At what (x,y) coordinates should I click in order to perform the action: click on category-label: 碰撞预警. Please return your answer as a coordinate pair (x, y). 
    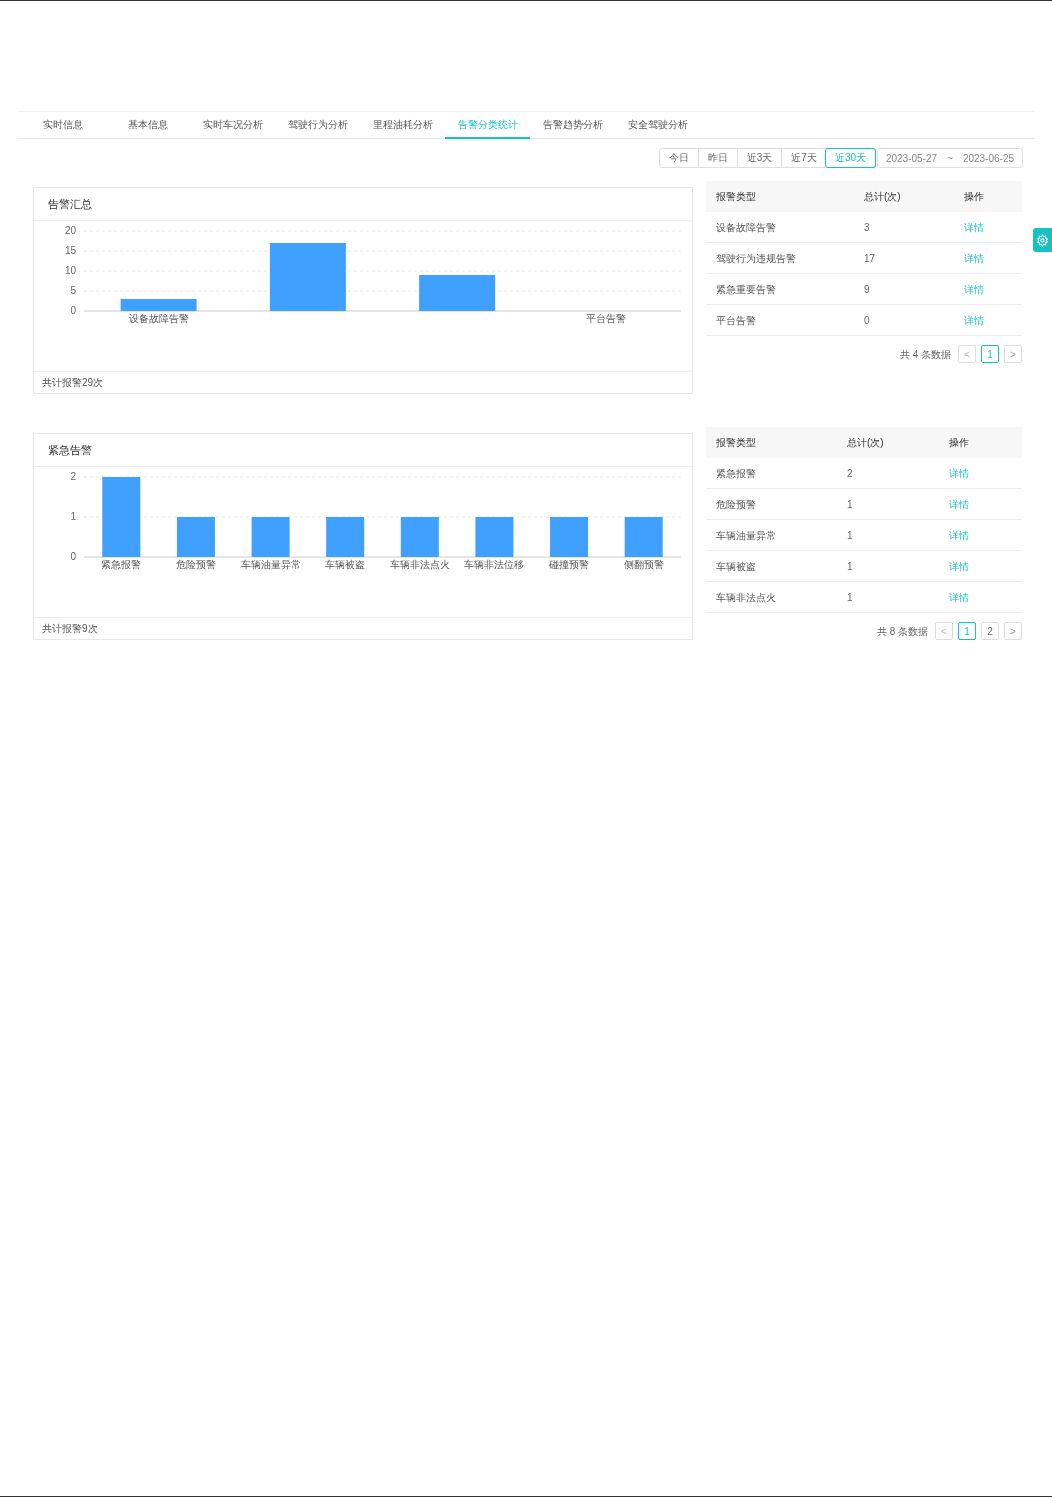
    Looking at the image, I should click on (569, 564).